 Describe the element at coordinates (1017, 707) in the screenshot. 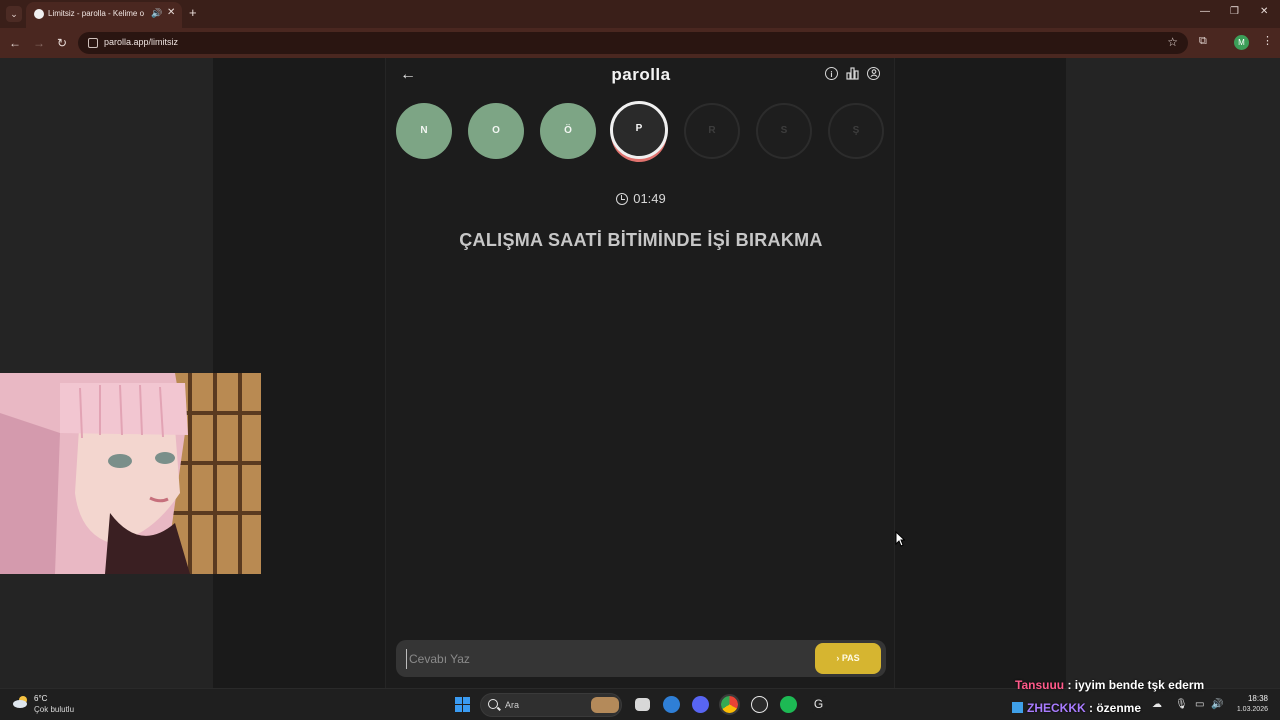

I see `chat-badge-icon` at that location.